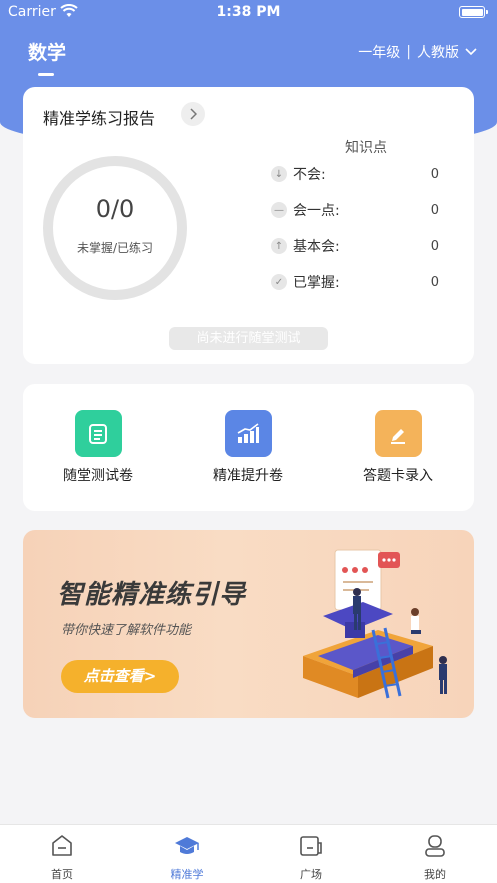  I want to click on bottom-tab-bar: 首页 精准学 广场 我的, so click(248, 853).